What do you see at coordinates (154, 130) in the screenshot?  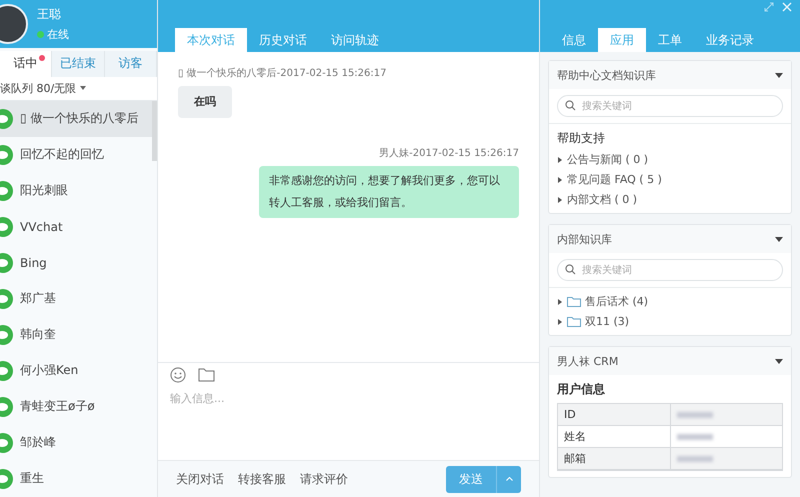 I see `scrollbar` at bounding box center [154, 130].